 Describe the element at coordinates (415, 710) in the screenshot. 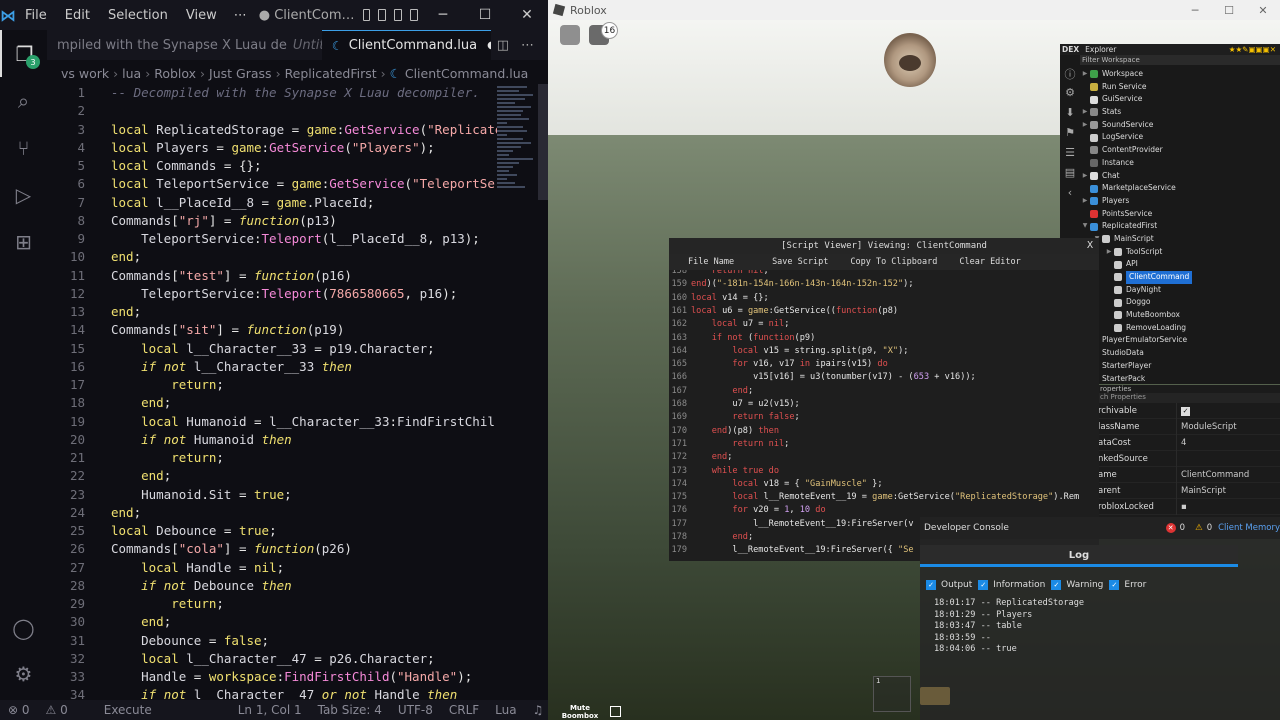

I see `status-encoding: UTF-8` at that location.